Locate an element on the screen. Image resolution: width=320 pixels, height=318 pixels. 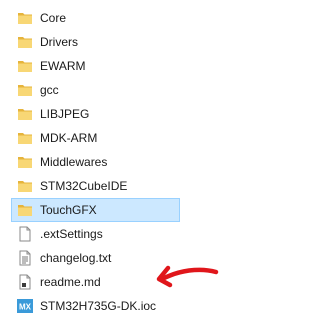
file-item-ioc: MX STM32H735G-DK.ioc is located at coordinates (154, 306).